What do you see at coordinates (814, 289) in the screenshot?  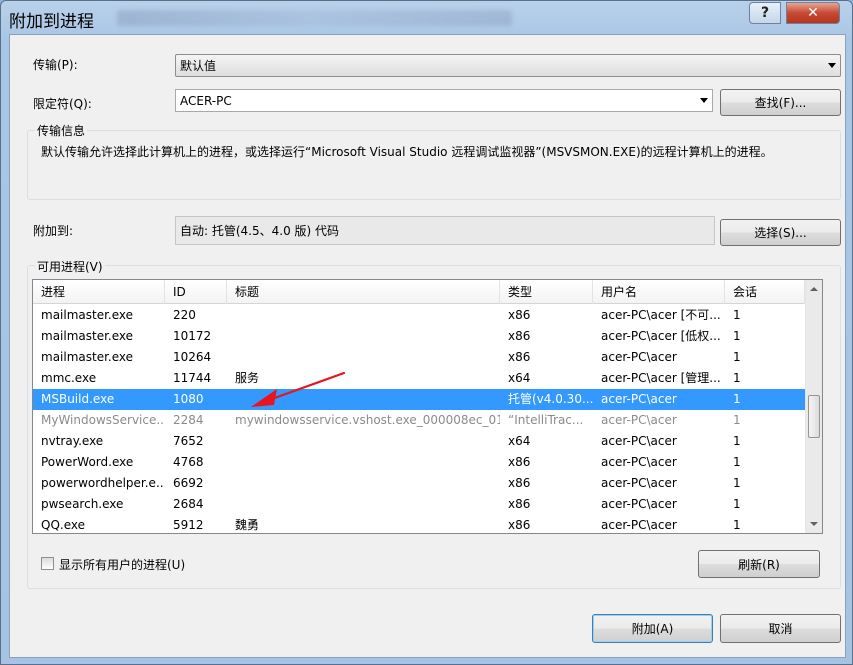 I see `scroll-up-icon` at bounding box center [814, 289].